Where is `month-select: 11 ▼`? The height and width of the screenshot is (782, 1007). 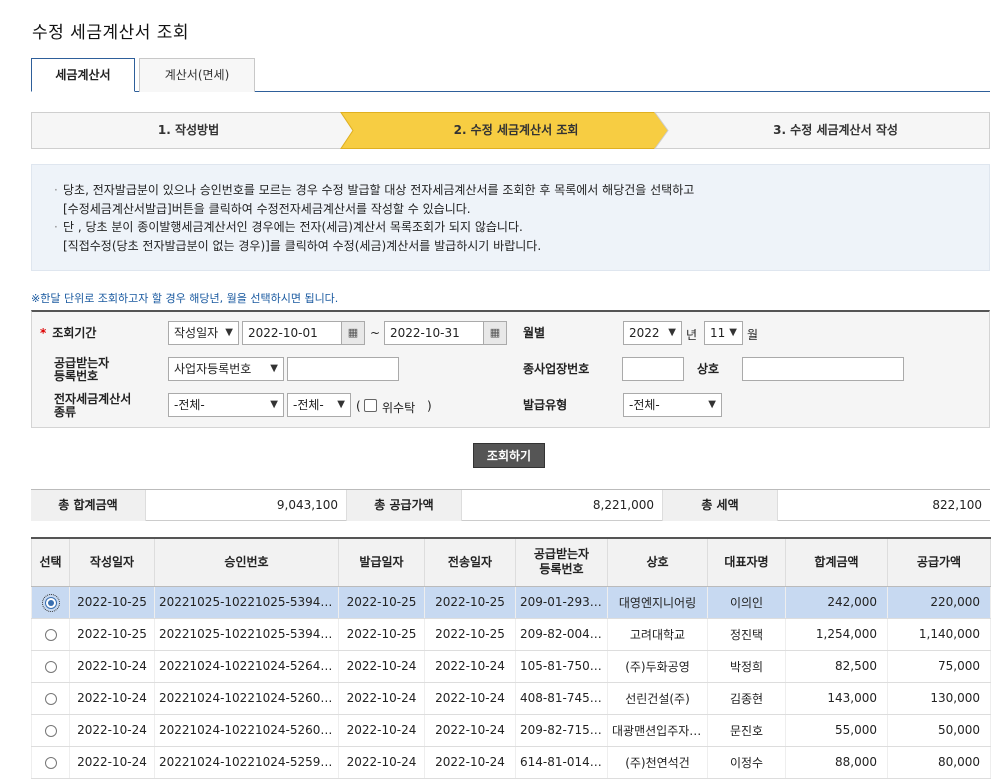
month-select: 11 ▼ is located at coordinates (723, 333).